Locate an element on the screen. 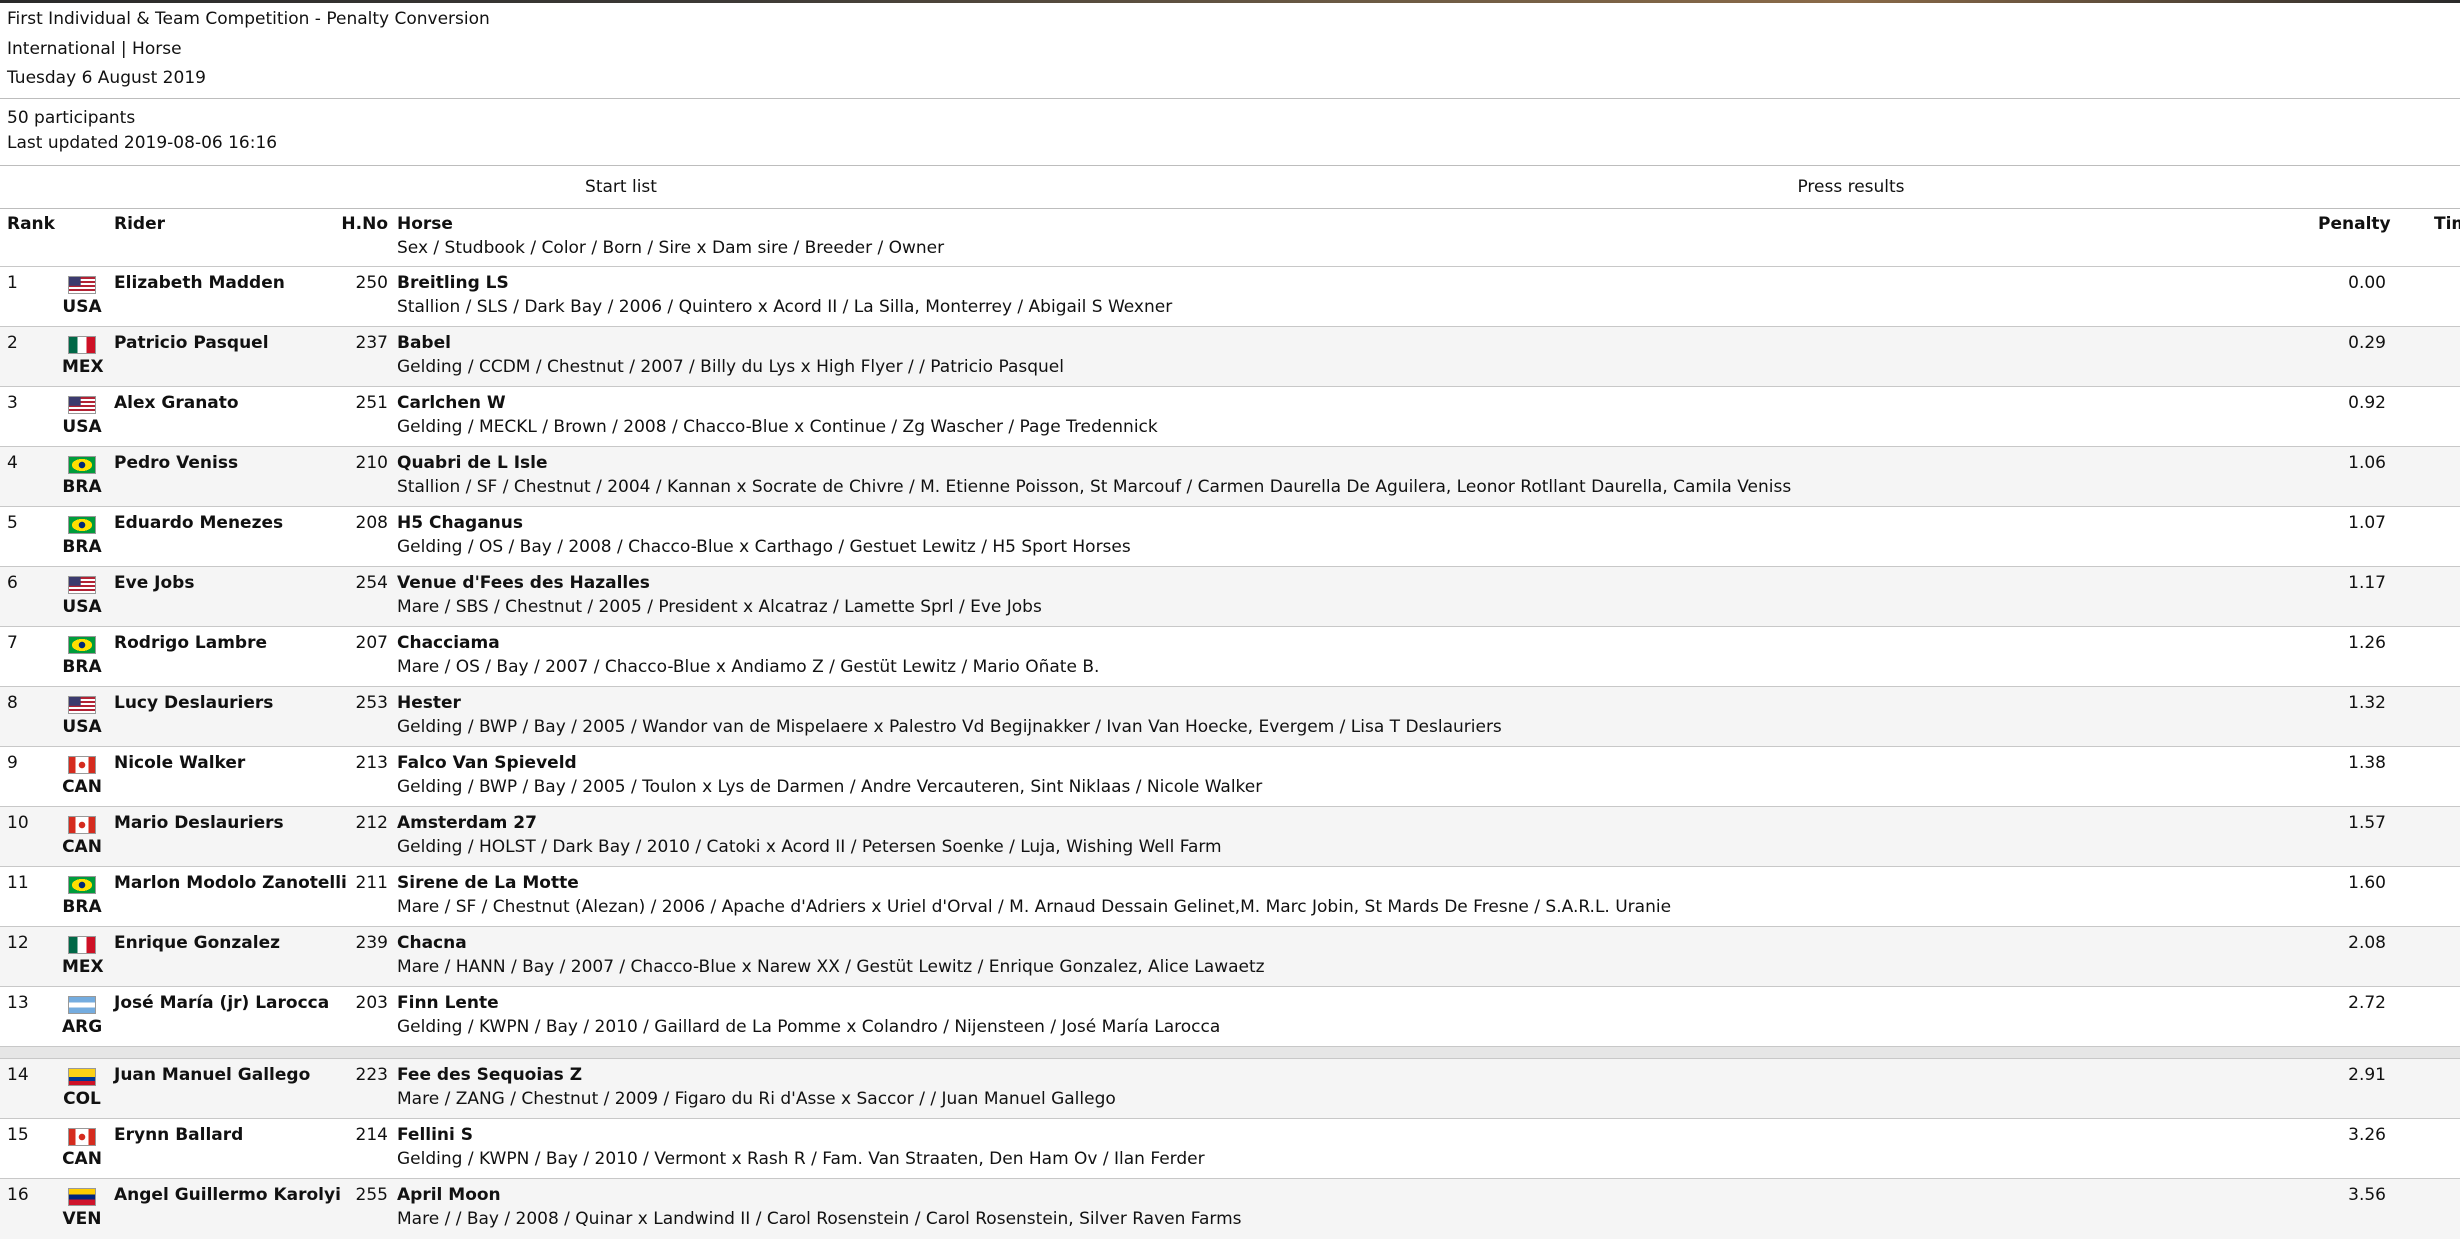 The height and width of the screenshot is (1239, 2460). rider-name: Enrique Gonzalez is located at coordinates (197, 943).